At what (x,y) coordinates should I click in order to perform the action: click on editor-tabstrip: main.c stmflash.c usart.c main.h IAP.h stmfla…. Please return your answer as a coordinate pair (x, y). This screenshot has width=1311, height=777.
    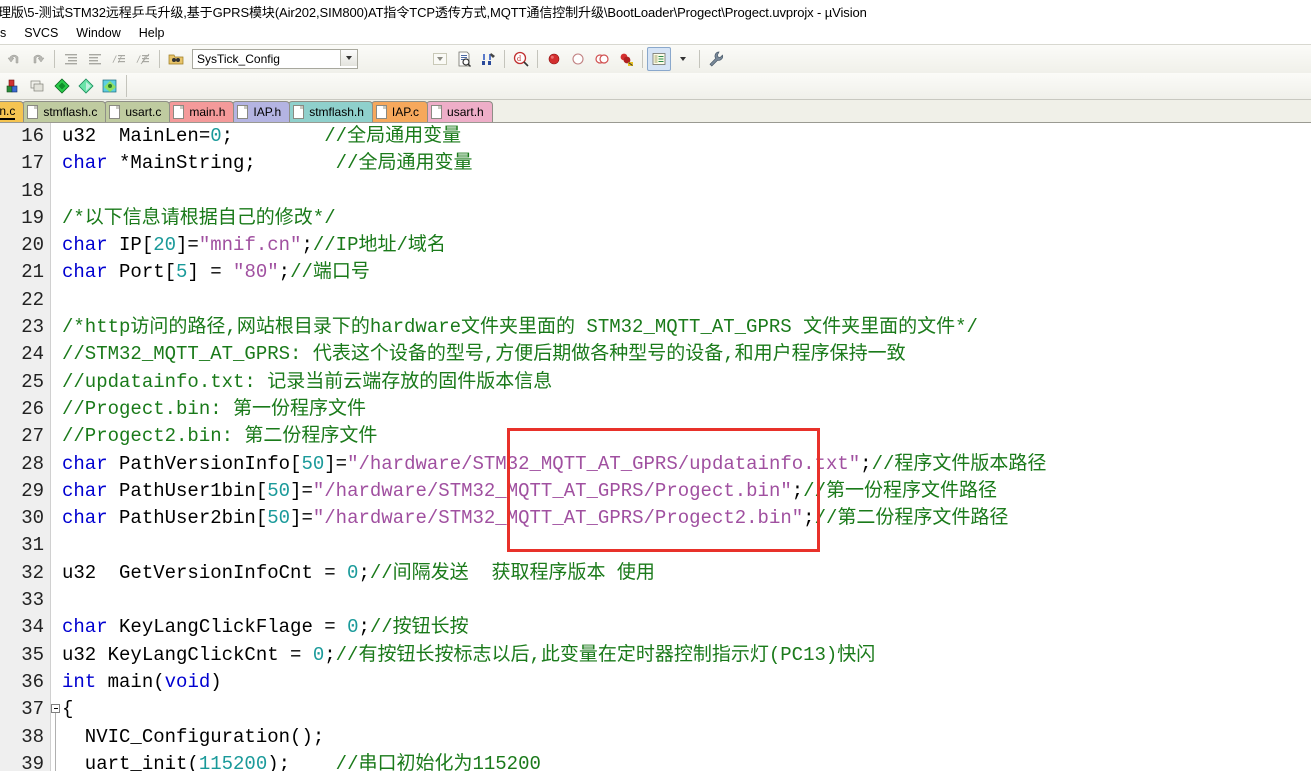
    Looking at the image, I should click on (655, 111).